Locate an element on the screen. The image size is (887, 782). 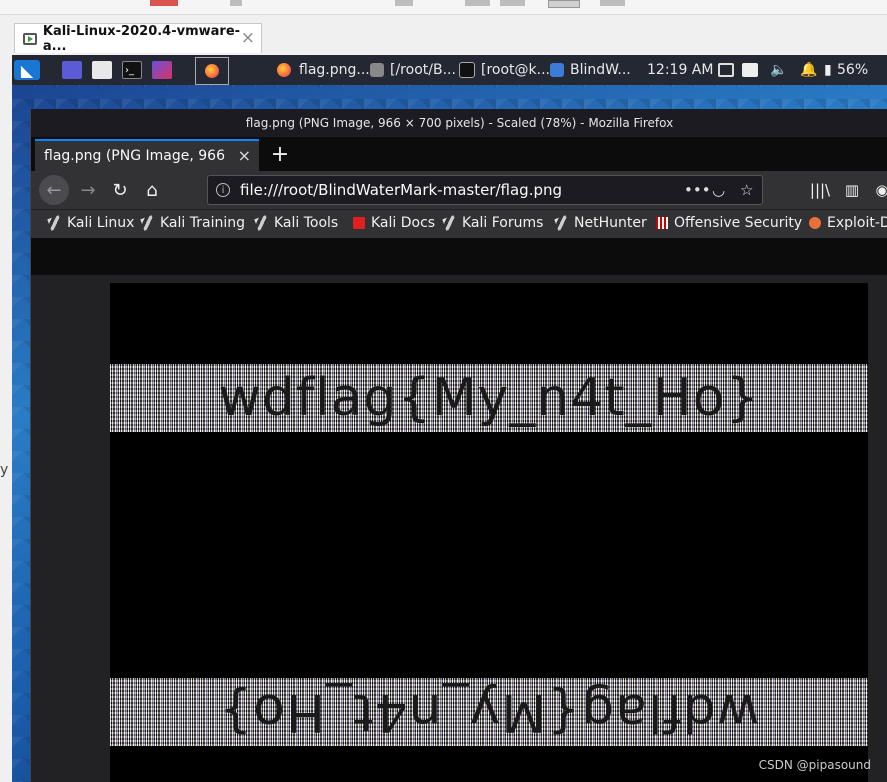
volume-icon: 🔈 is located at coordinates (778, 70).